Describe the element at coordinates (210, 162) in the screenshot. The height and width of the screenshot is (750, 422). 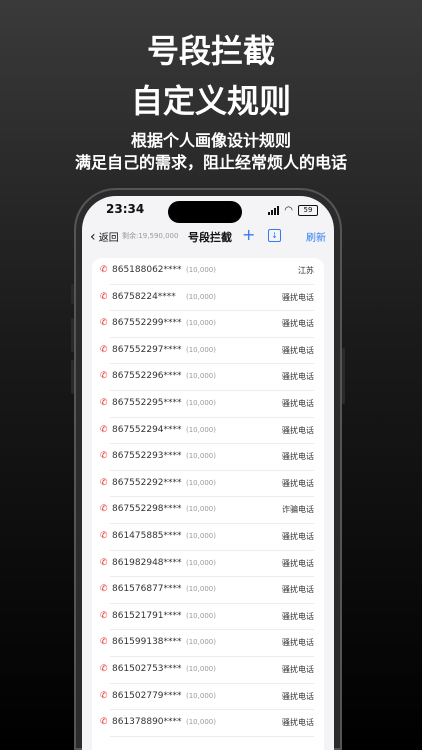
I see `hero-subtitle-2: 满足自己的需求，阻止经常烦人的电话` at that location.